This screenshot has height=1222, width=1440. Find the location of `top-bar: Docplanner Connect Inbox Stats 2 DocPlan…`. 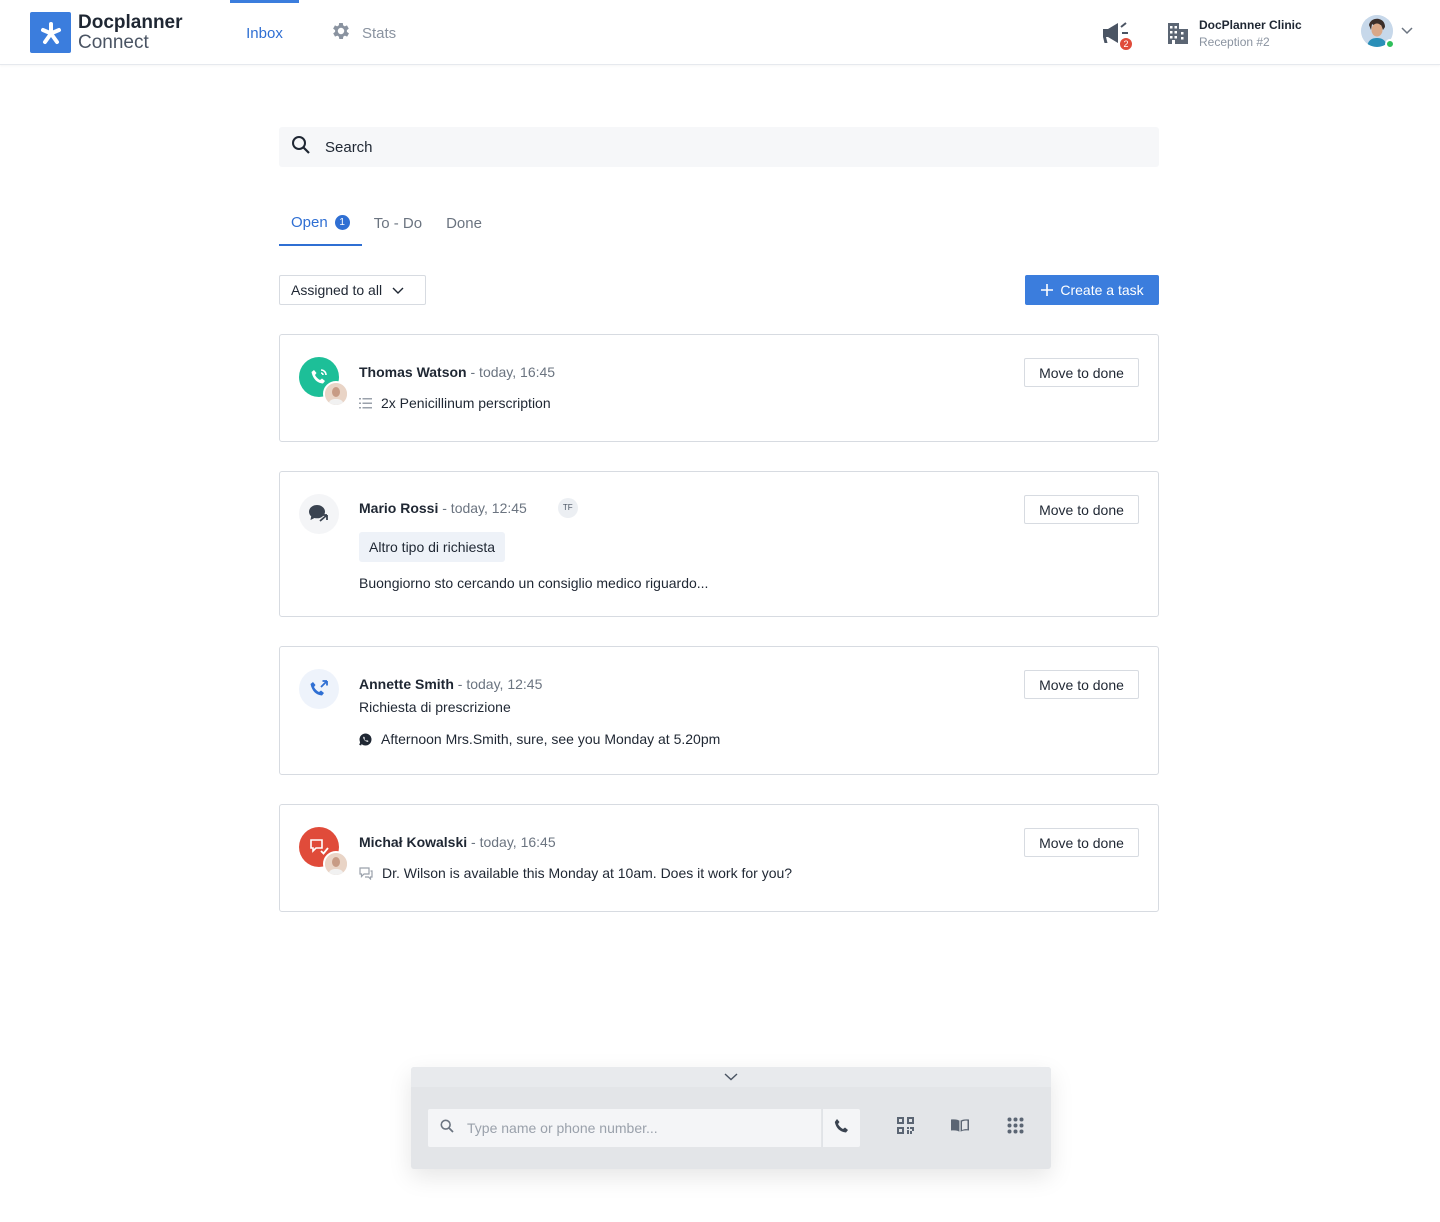

top-bar: Docplanner Connect Inbox Stats 2 DocPlan… is located at coordinates (720, 32).